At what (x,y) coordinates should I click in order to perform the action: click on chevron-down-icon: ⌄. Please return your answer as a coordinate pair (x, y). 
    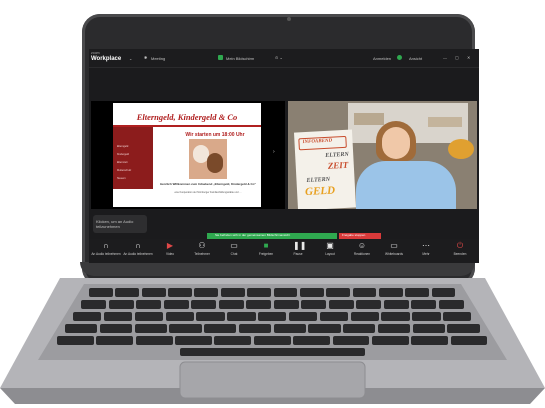
    Looking at the image, I should click on (130, 58).